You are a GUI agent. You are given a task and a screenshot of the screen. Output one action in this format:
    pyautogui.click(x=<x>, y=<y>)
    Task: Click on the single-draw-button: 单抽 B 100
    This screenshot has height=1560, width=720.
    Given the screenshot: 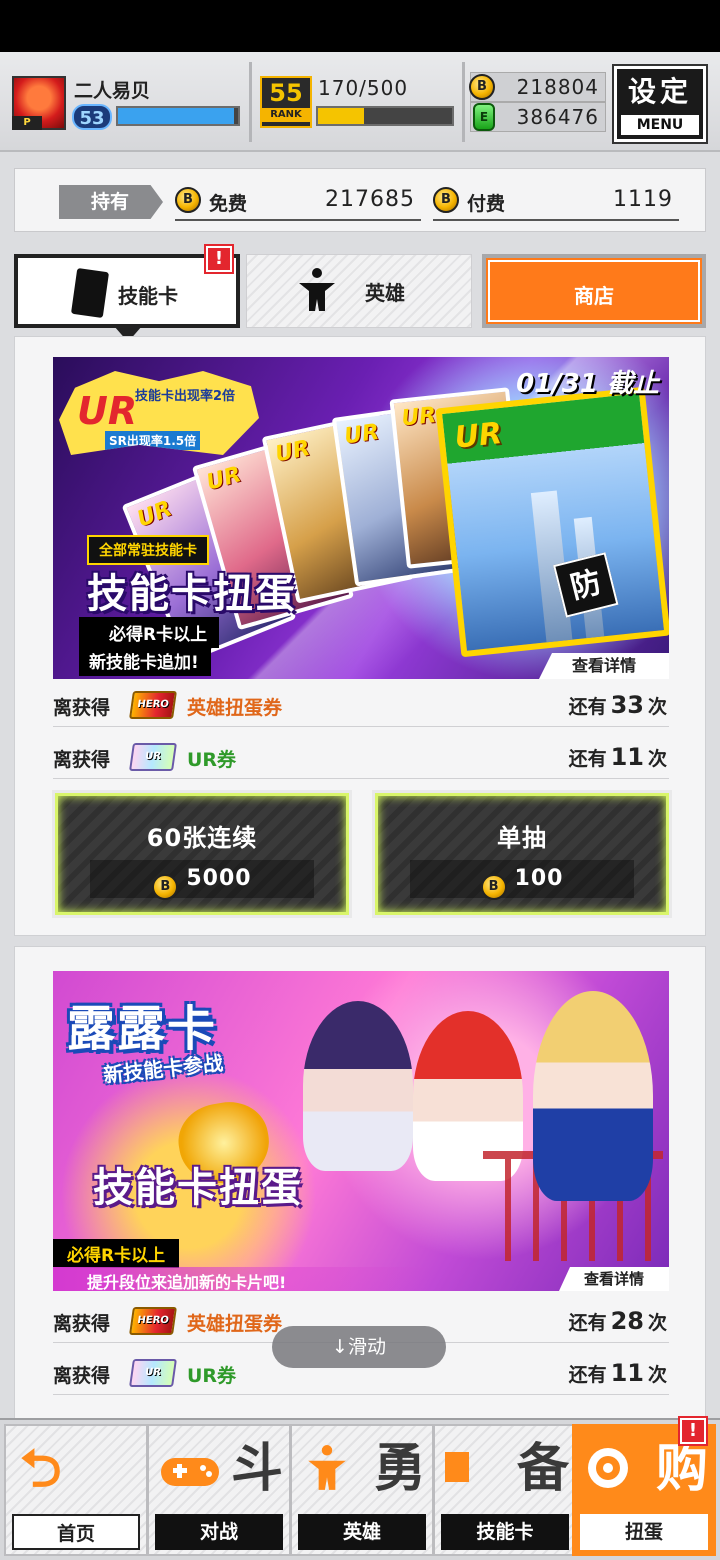 What is the action you would take?
    pyautogui.click(x=522, y=854)
    